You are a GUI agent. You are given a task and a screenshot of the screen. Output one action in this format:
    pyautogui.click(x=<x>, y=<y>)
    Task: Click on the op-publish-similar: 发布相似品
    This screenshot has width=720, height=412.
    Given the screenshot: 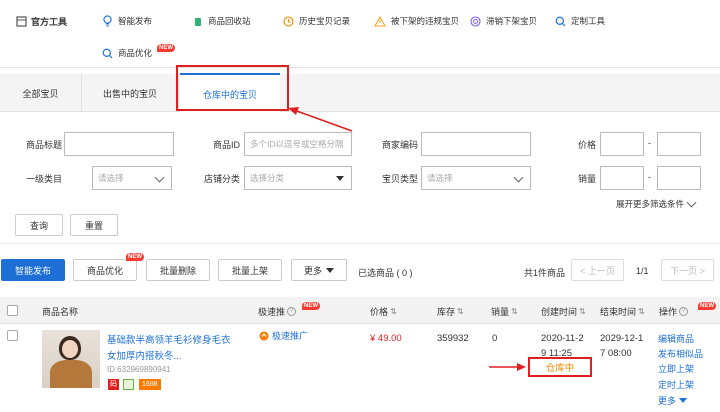 What is the action you would take?
    pyautogui.click(x=680, y=353)
    